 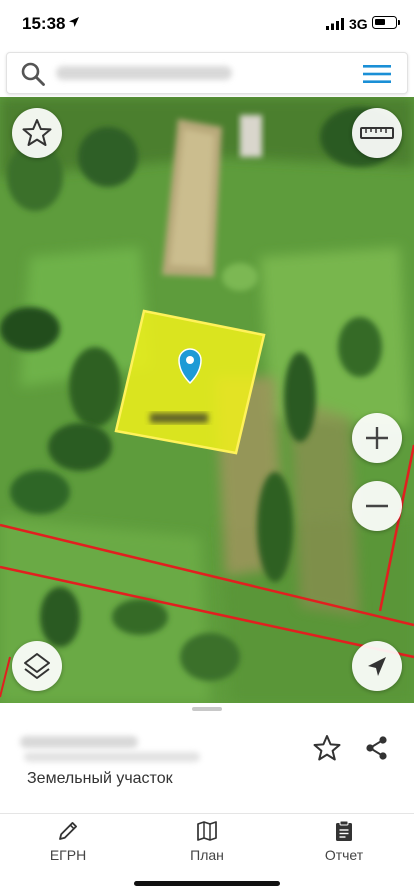 I want to click on menu-icon, so click(x=377, y=74).